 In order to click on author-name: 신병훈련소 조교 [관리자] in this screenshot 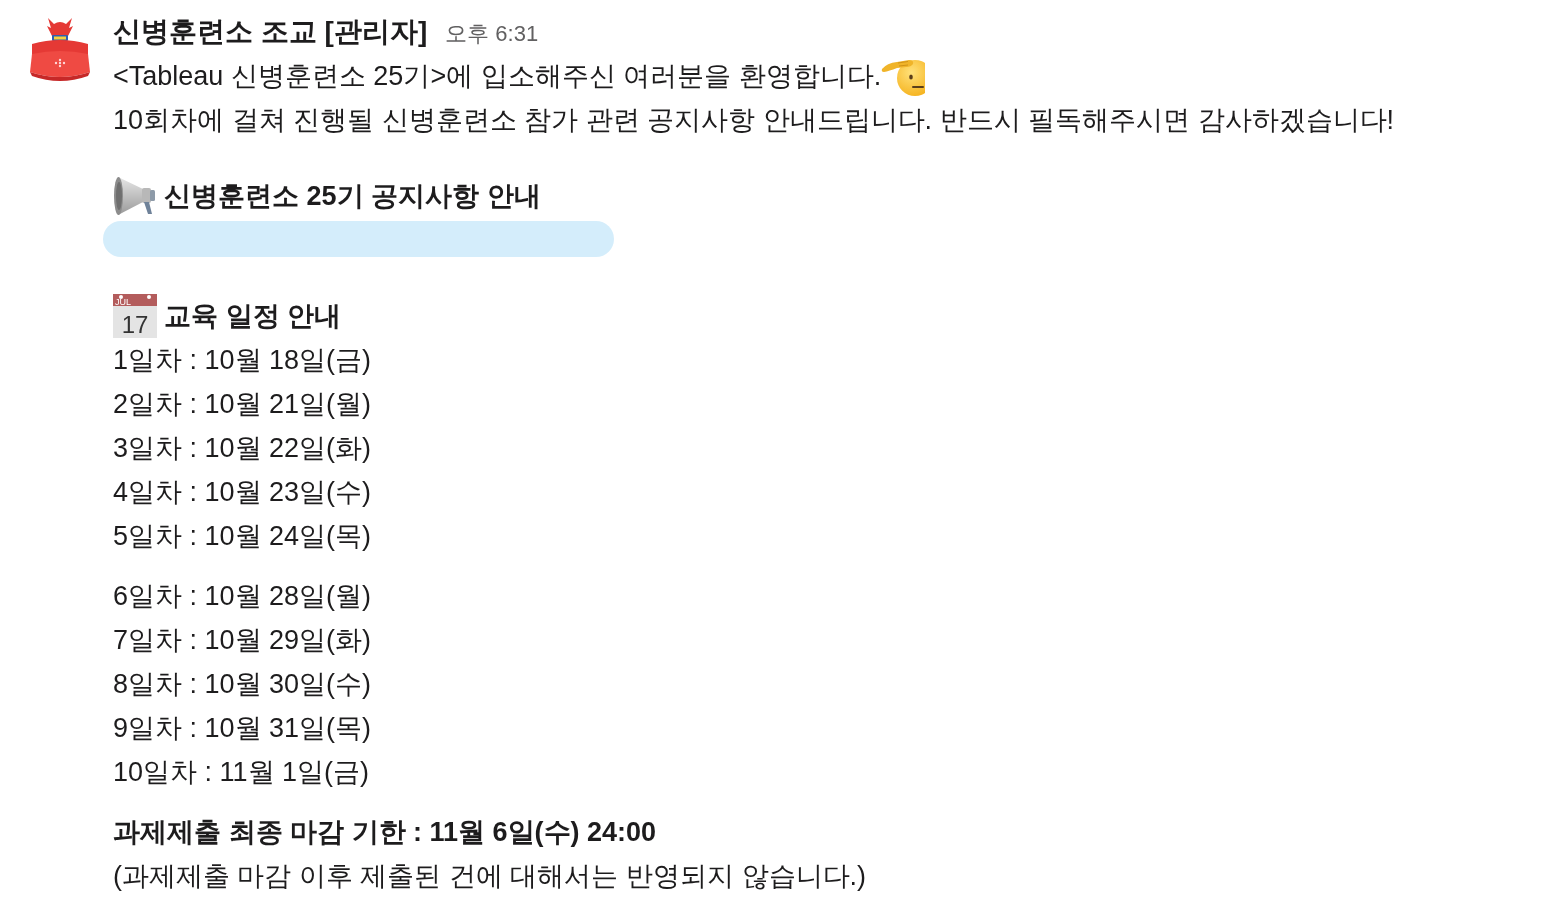, I will do `click(270, 32)`.